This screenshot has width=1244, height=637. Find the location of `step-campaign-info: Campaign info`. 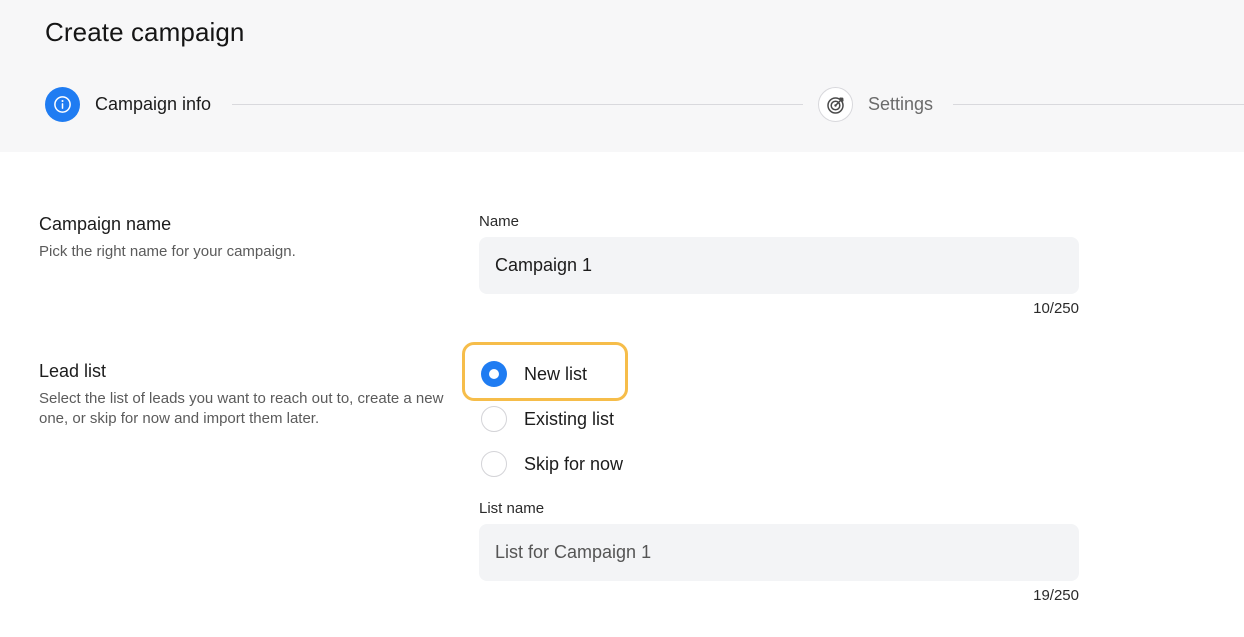

step-campaign-info: Campaign info is located at coordinates (128, 104).